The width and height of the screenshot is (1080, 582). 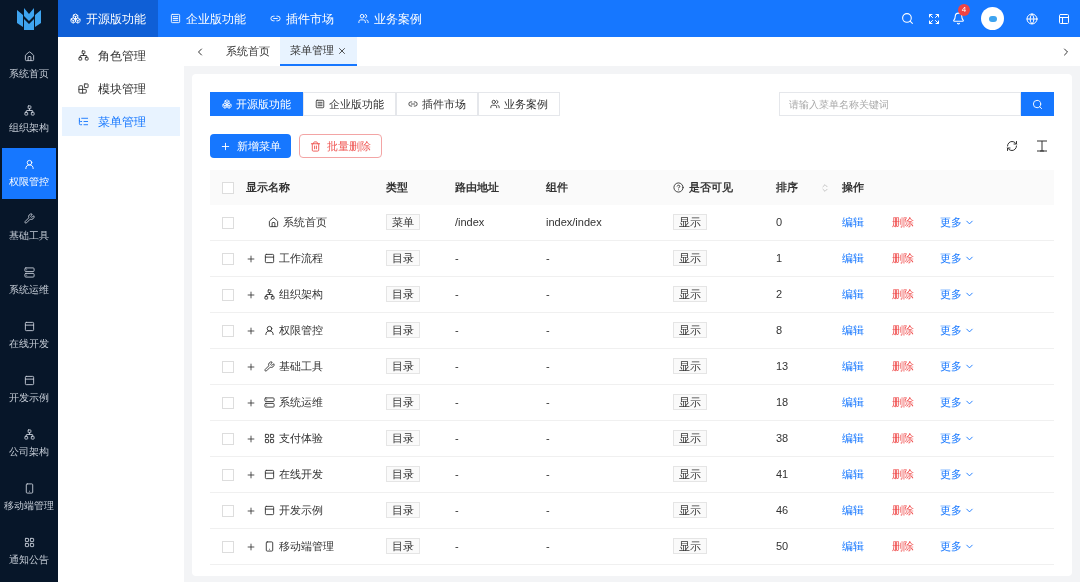 What do you see at coordinates (121, 88) in the screenshot?
I see `submenu-item: 模块管理` at bounding box center [121, 88].